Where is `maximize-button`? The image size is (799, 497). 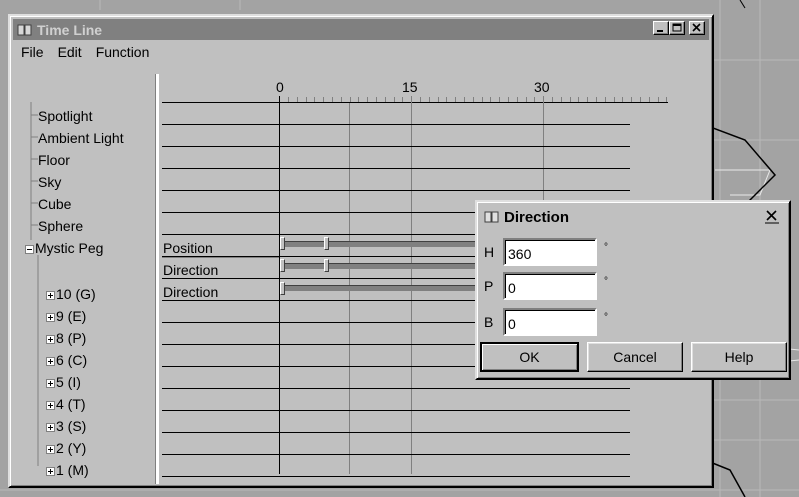 maximize-button is located at coordinates (677, 28).